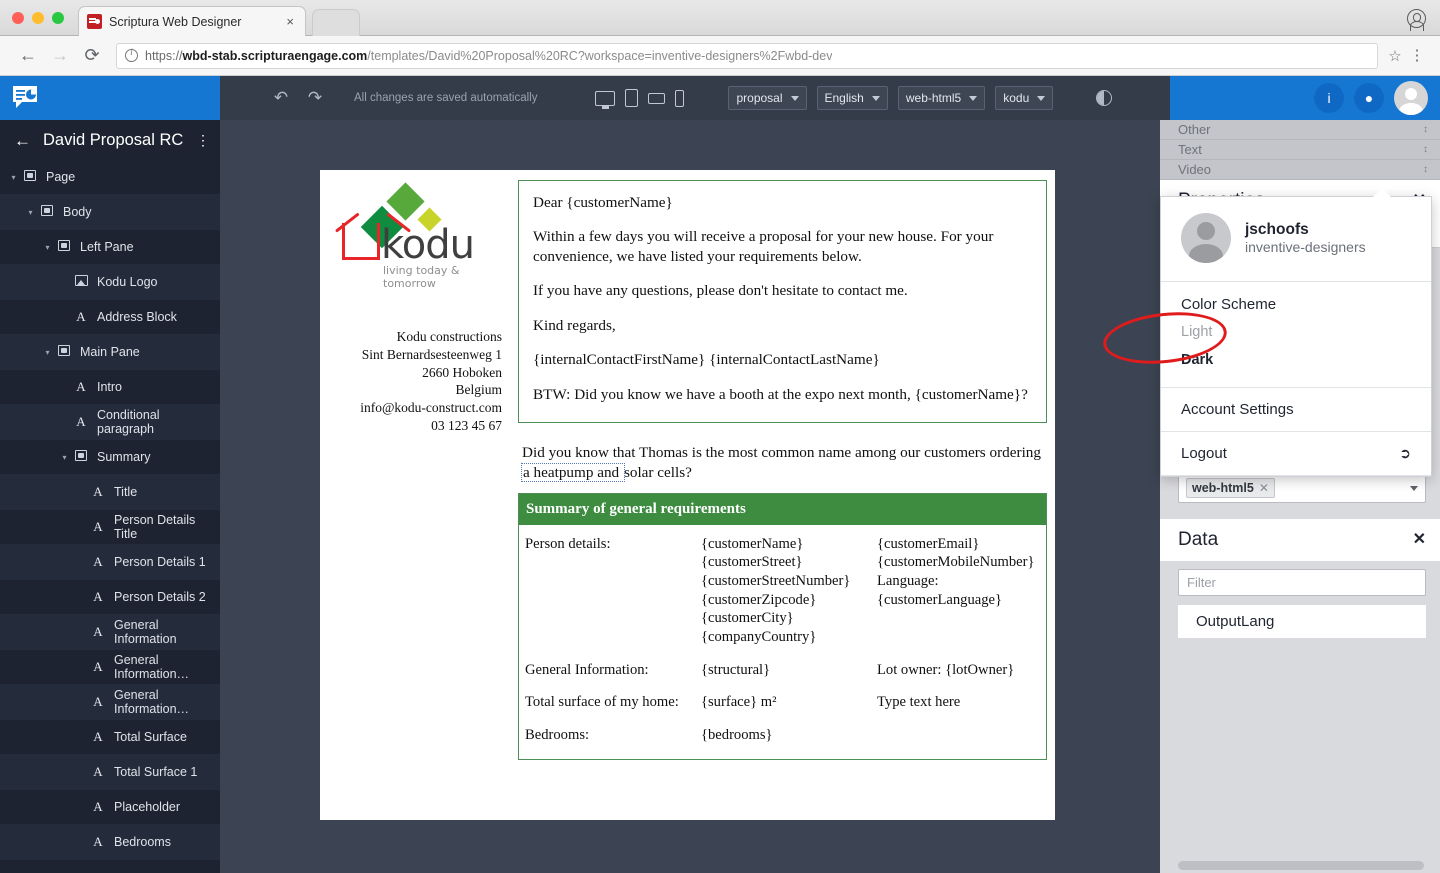 The image size is (1440, 873). Describe the element at coordinates (203, 140) in the screenshot. I see `sidebar-menu-icon: ⋮` at that location.